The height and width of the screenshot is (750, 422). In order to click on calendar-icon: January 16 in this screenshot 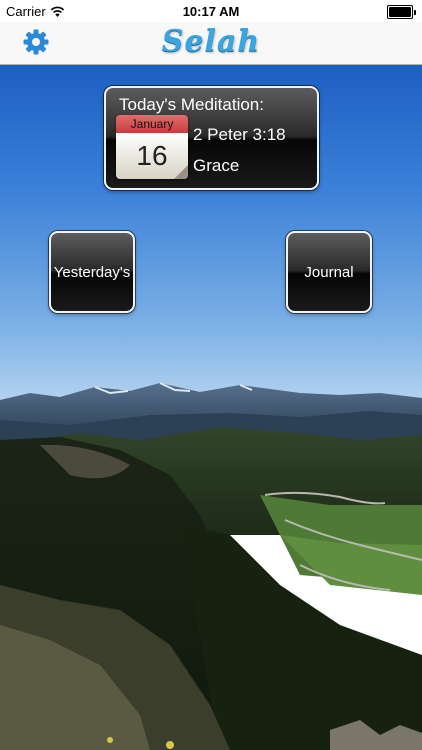, I will do `click(152, 147)`.